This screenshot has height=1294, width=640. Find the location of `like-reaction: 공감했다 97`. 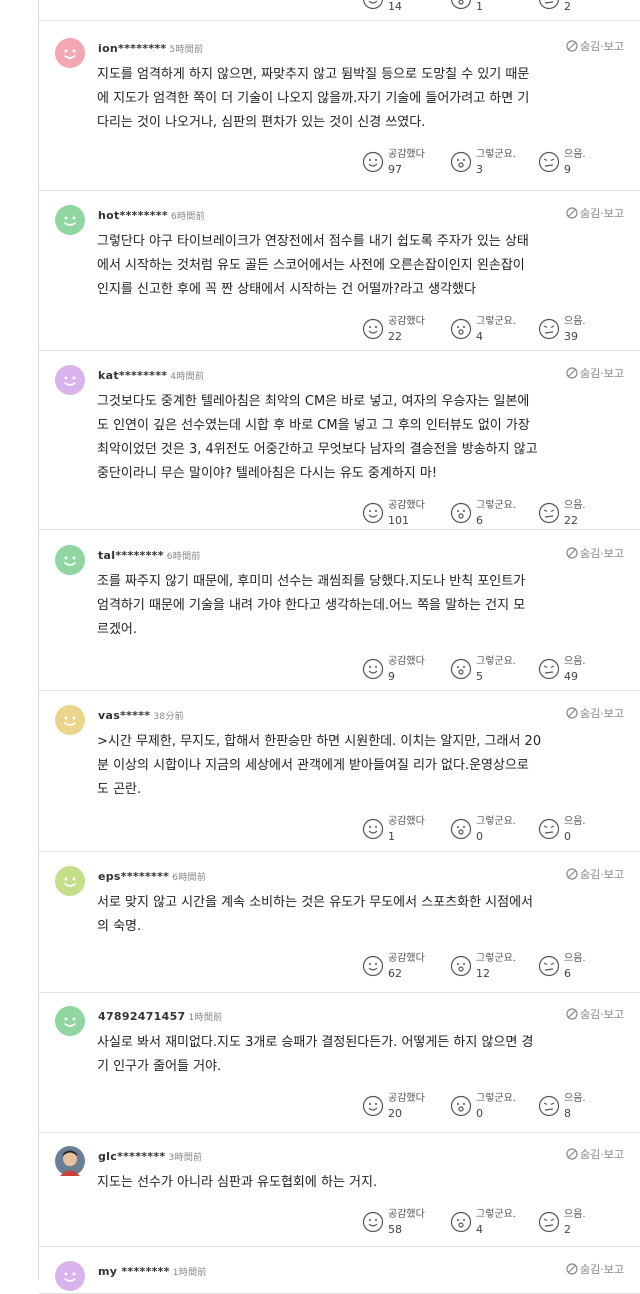

like-reaction: 공감했다 97 is located at coordinates (406, 161).